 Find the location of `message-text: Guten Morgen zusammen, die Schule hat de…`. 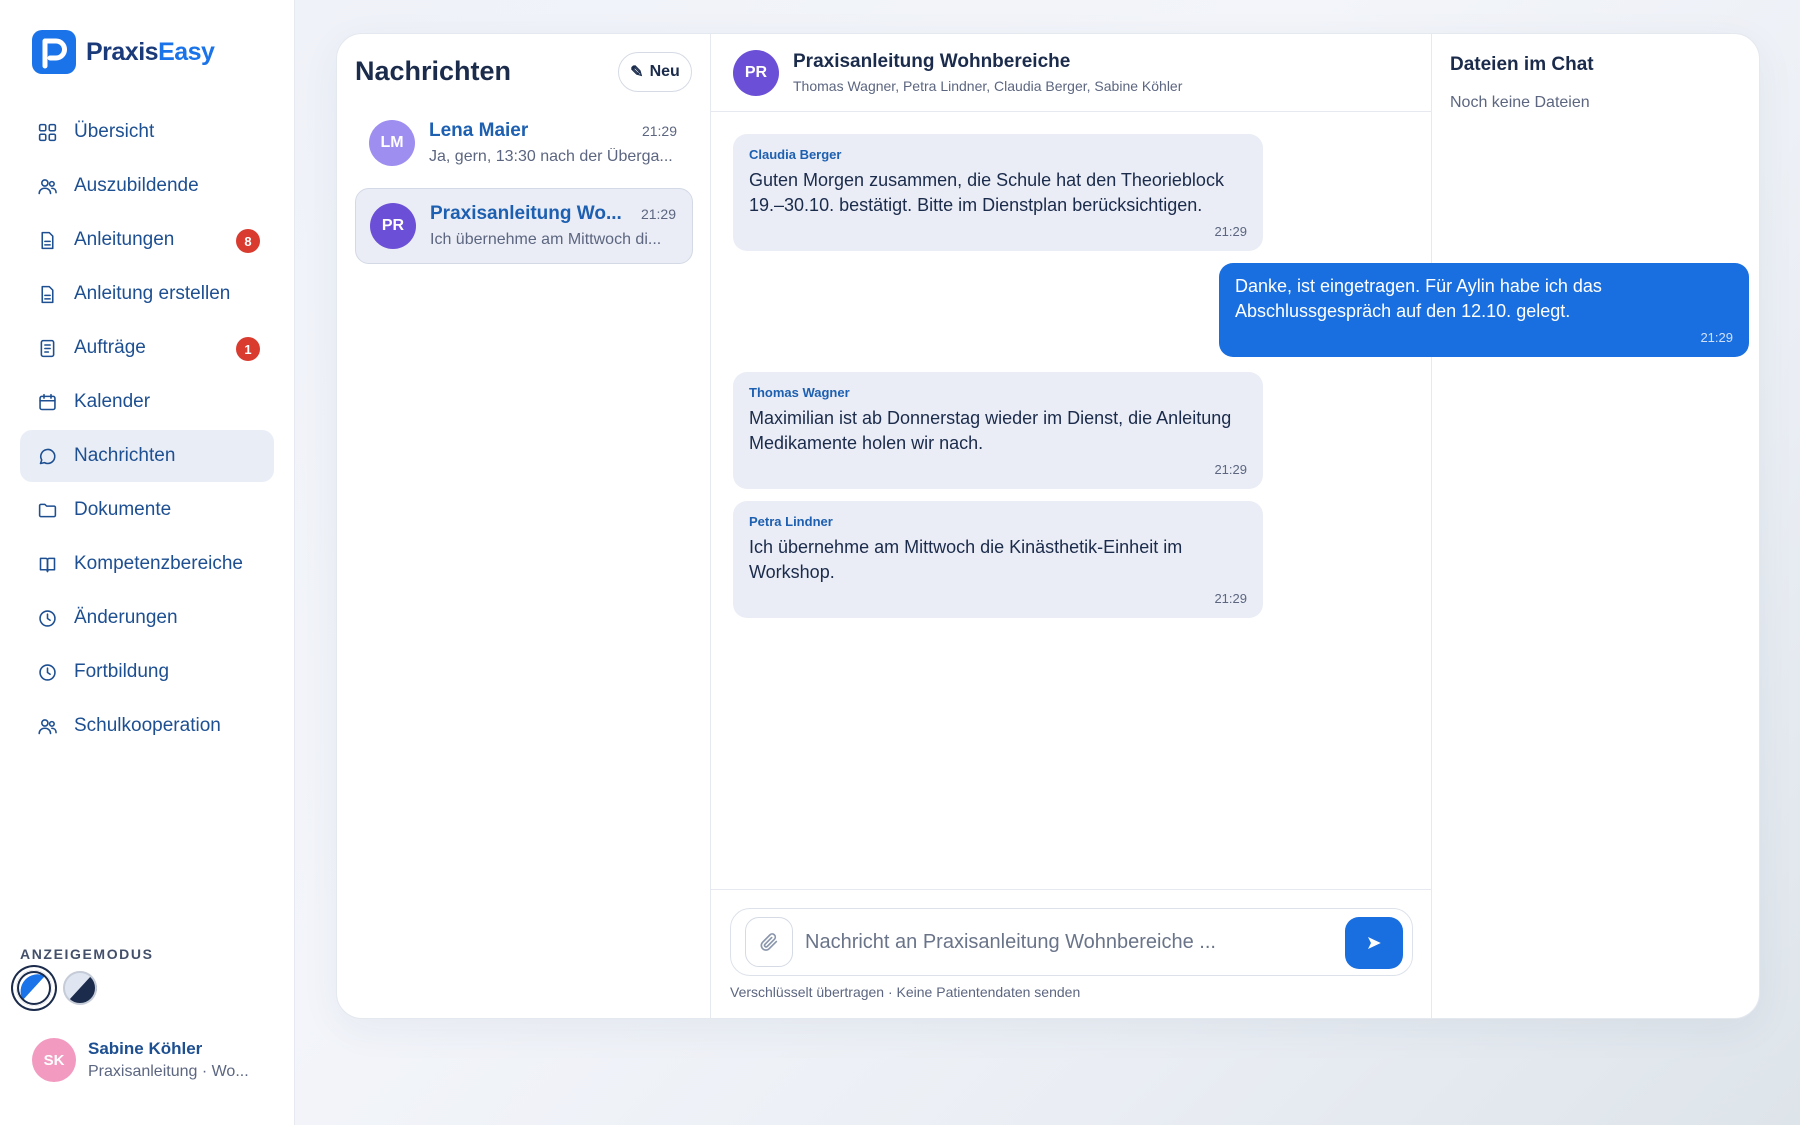

message-text: Guten Morgen zusammen, die Schule hat de… is located at coordinates (986, 192).